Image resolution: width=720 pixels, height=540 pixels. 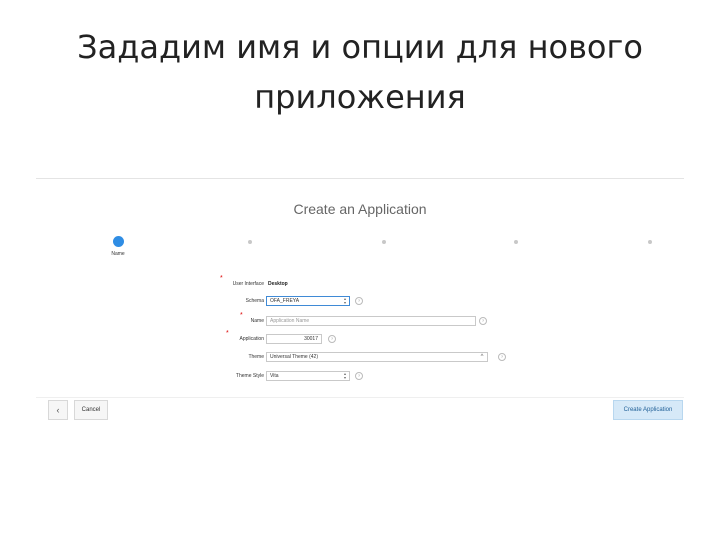 I want to click on back-button: ‹, so click(x=58, y=410).